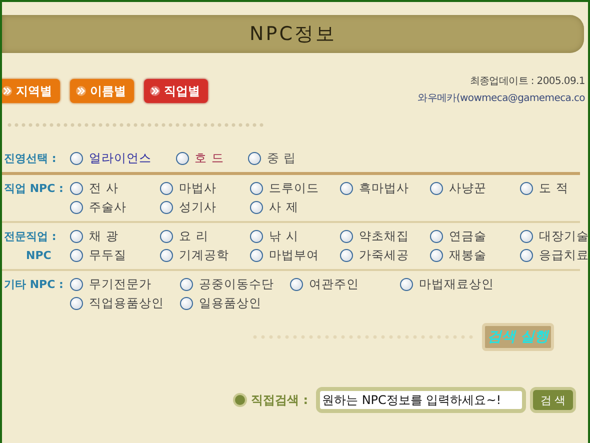  Describe the element at coordinates (283, 207) in the screenshot. I see `option-label: 사 제` at that location.